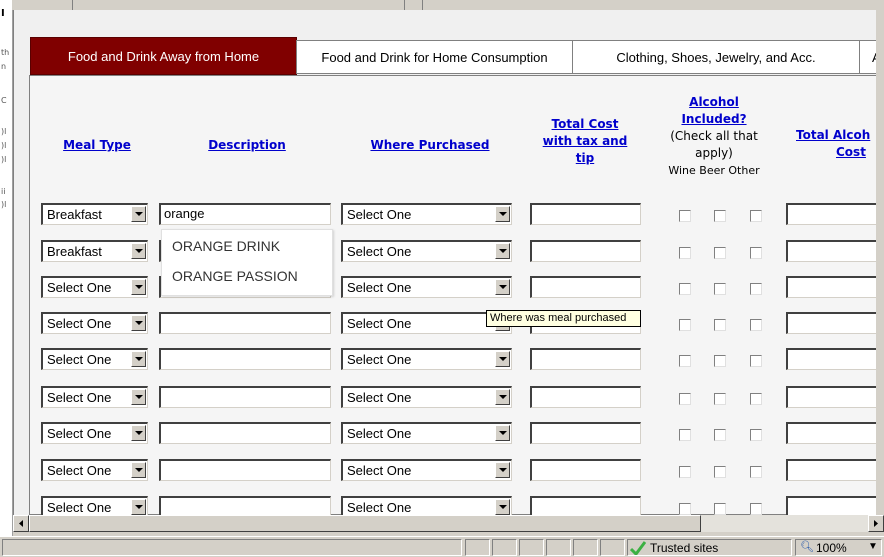  Describe the element at coordinates (876, 523) in the screenshot. I see `scroll-right-icon` at that location.